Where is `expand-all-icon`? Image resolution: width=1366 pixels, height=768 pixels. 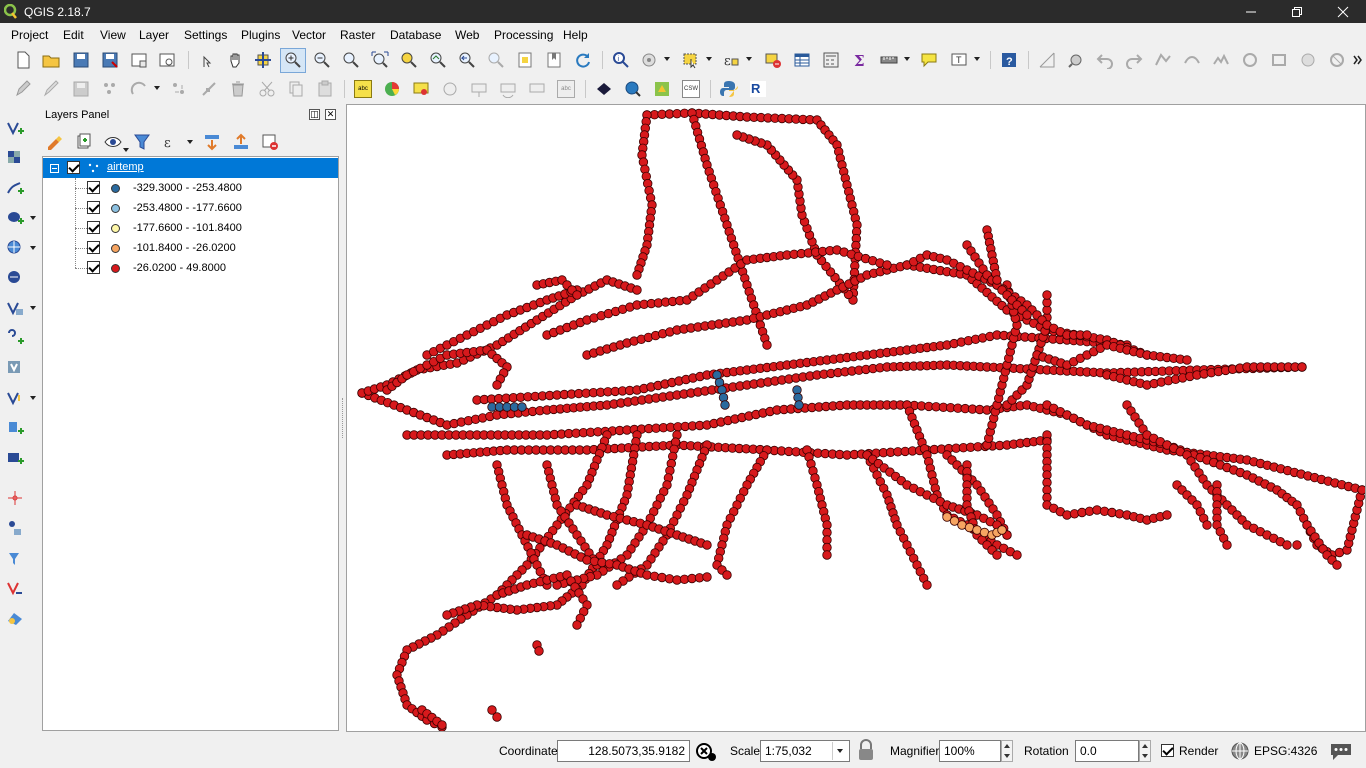
expand-all-icon is located at coordinates (212, 142).